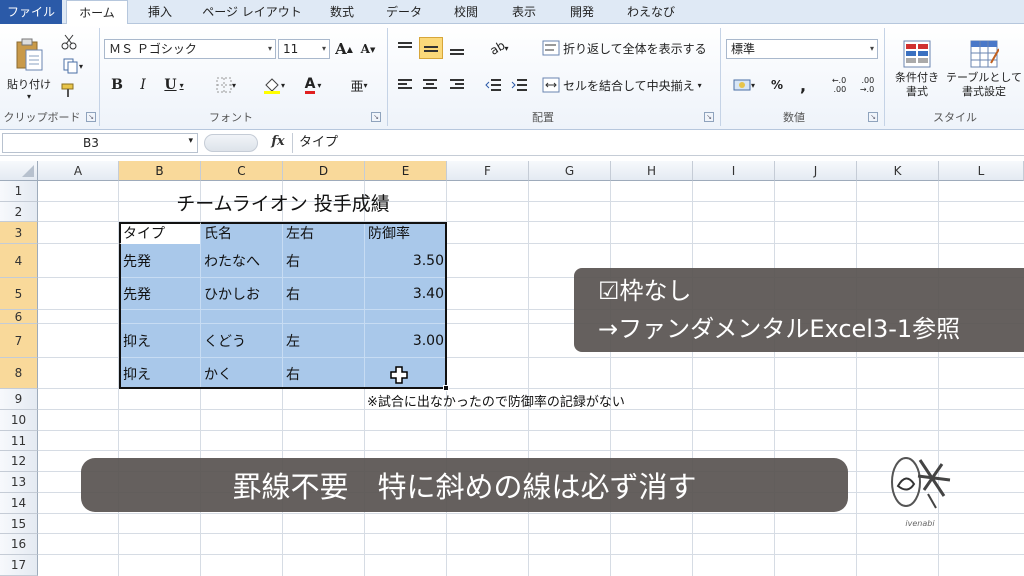 The image size is (1024, 576). I want to click on column-header-i: I, so click(734, 171).